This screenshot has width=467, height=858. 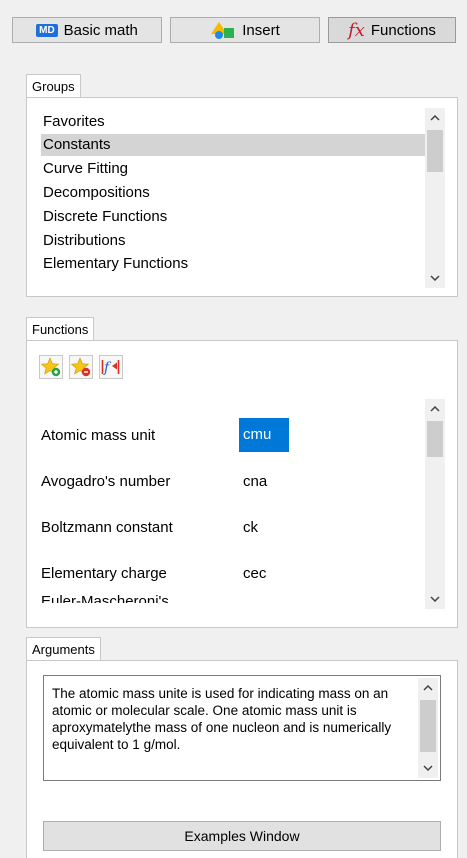 I want to click on function-row-clip: Euler-Mascheroni's, so click(x=225, y=596).